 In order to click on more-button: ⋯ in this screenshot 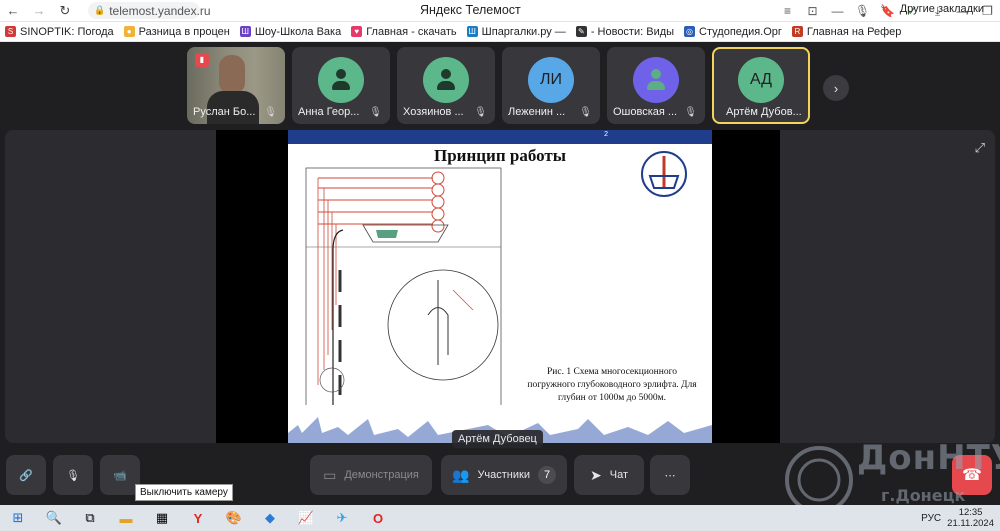, I will do `click(670, 475)`.